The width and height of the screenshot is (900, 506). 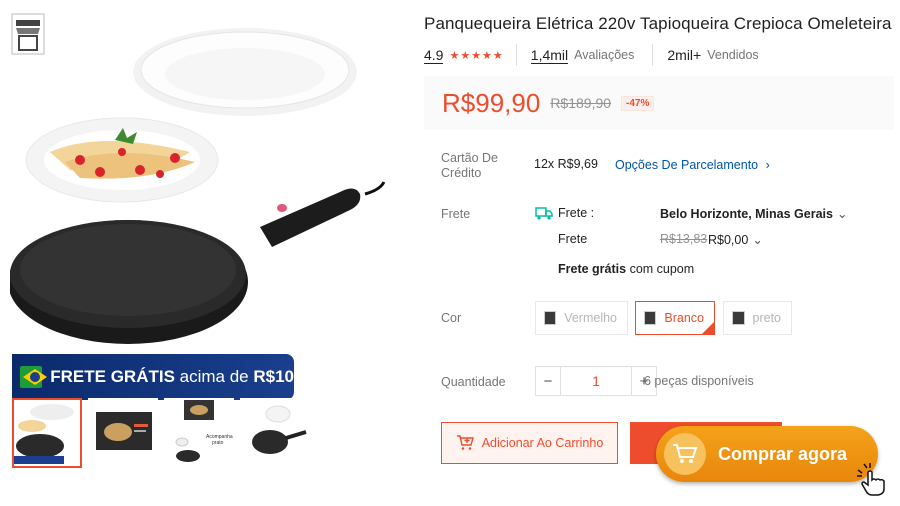 I want to click on quantity-input: 1, so click(x=596, y=381).